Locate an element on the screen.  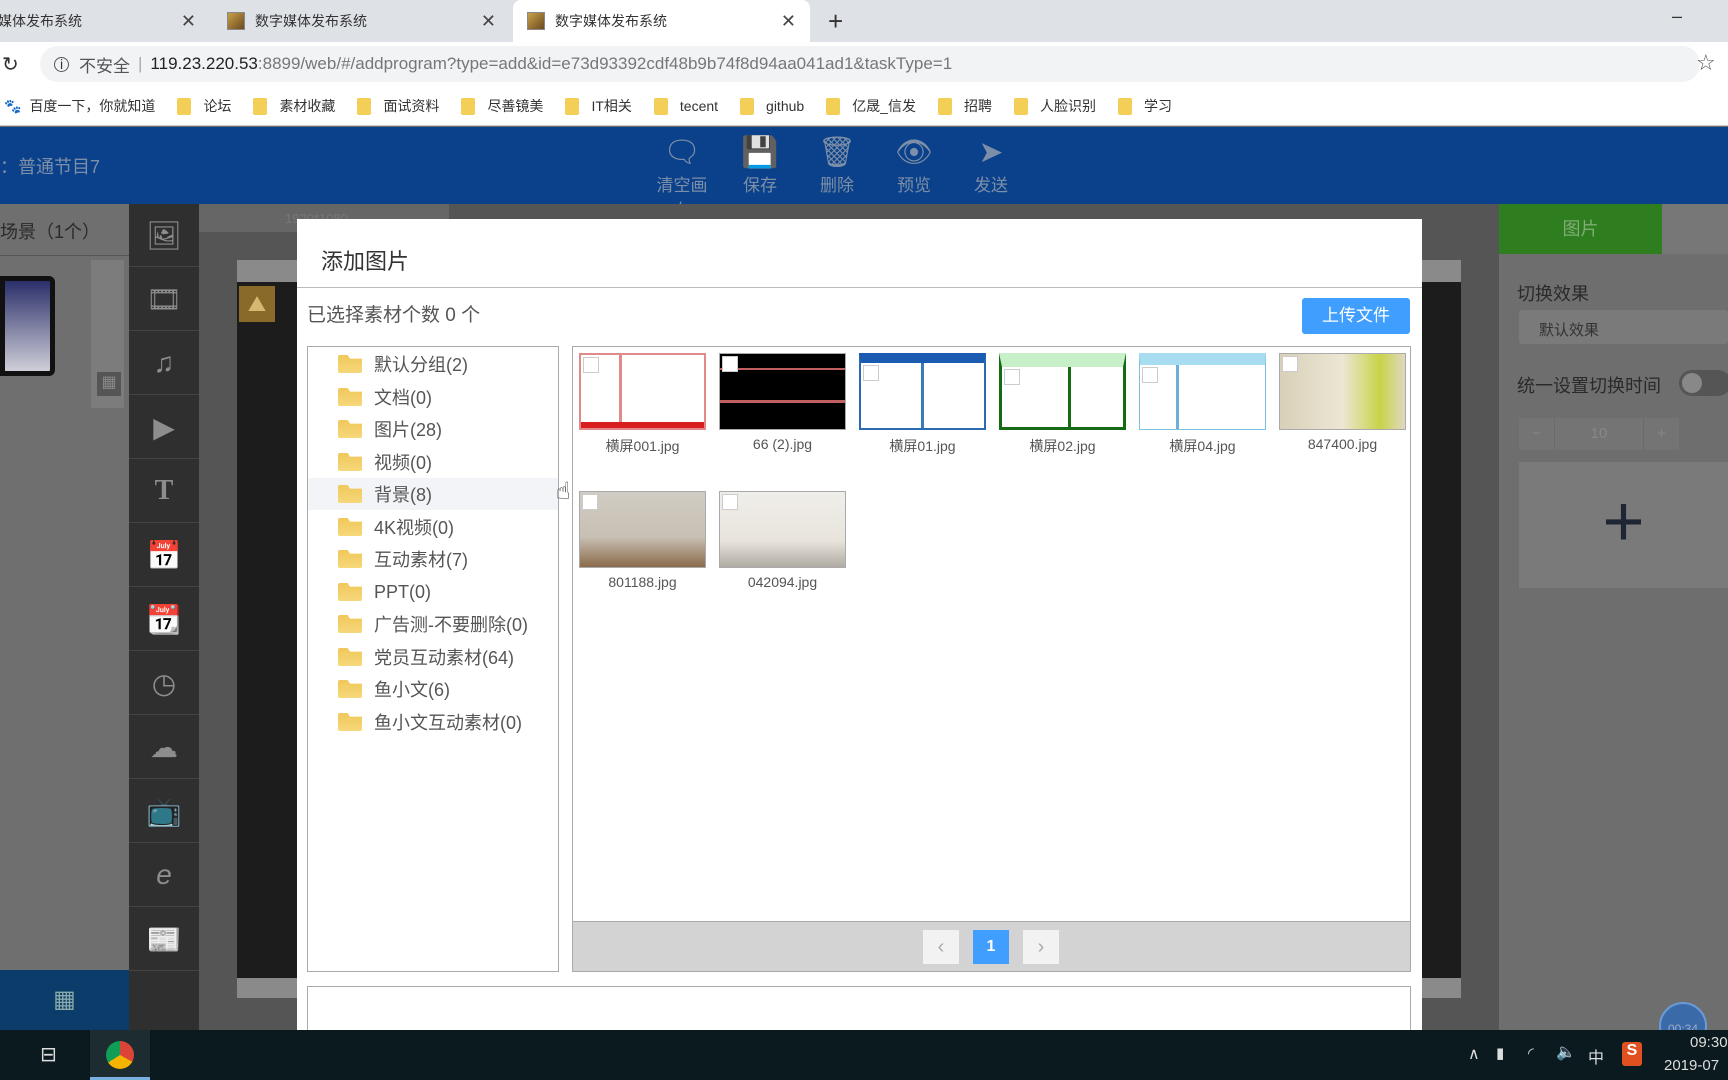
music-widget-icon: ♫ is located at coordinates (164, 363).